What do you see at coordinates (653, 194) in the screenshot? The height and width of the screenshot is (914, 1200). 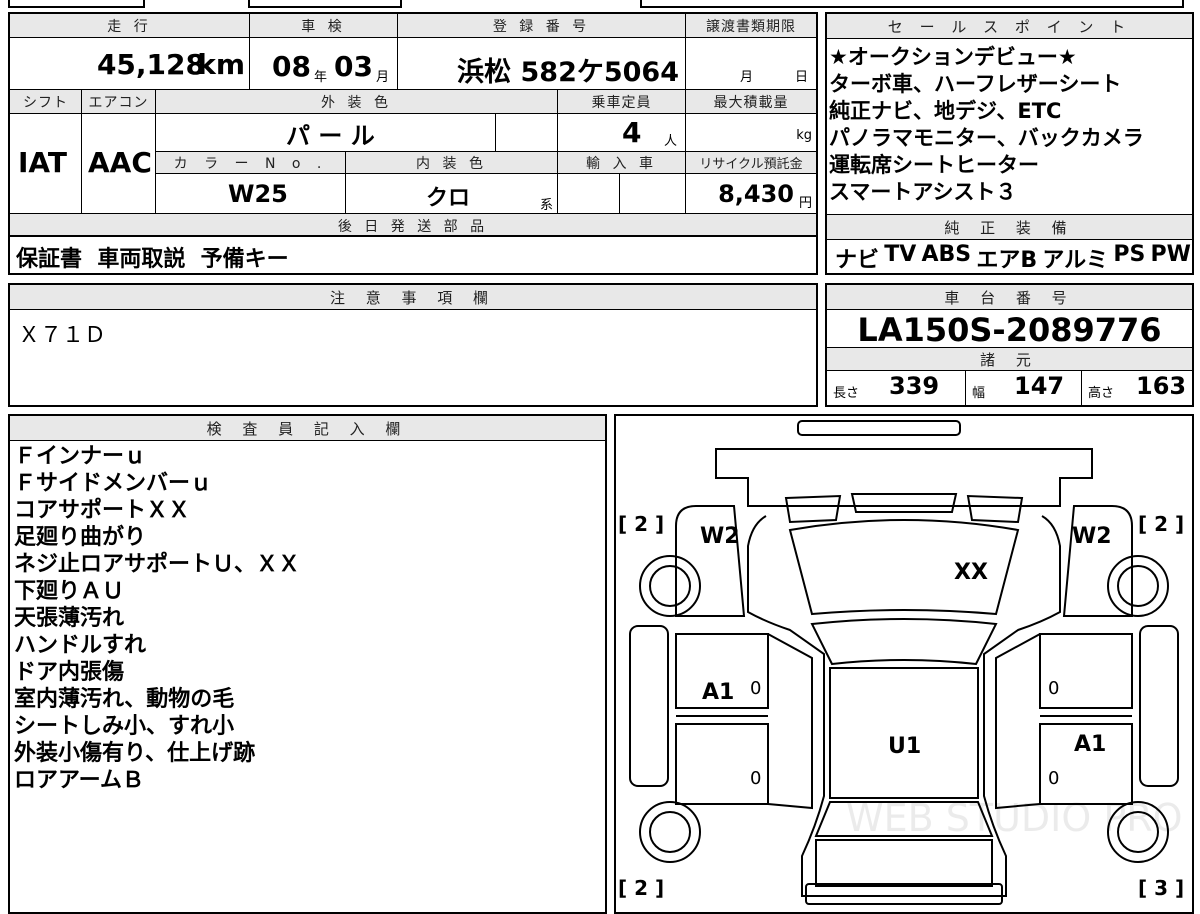 I see `import-cell-right` at bounding box center [653, 194].